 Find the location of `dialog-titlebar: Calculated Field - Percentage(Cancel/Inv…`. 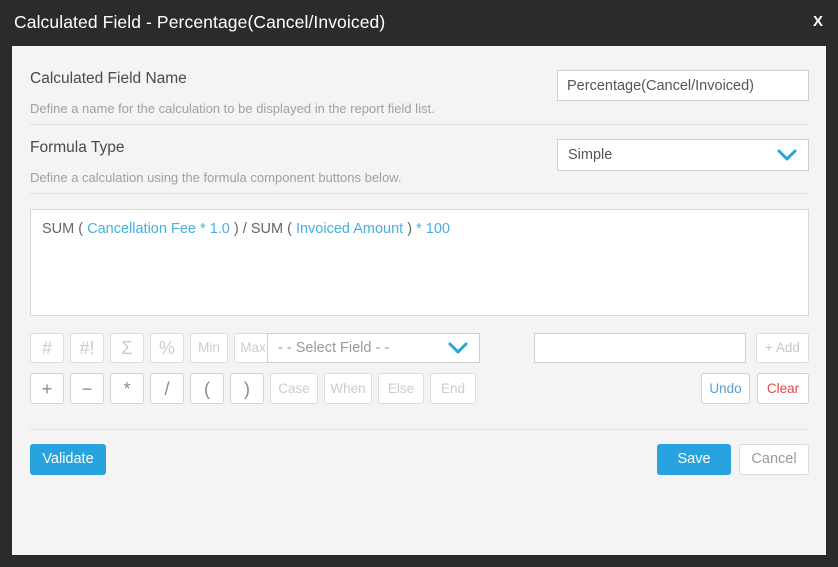

dialog-titlebar: Calculated Field - Percentage(Cancel/Inv… is located at coordinates (419, 23).